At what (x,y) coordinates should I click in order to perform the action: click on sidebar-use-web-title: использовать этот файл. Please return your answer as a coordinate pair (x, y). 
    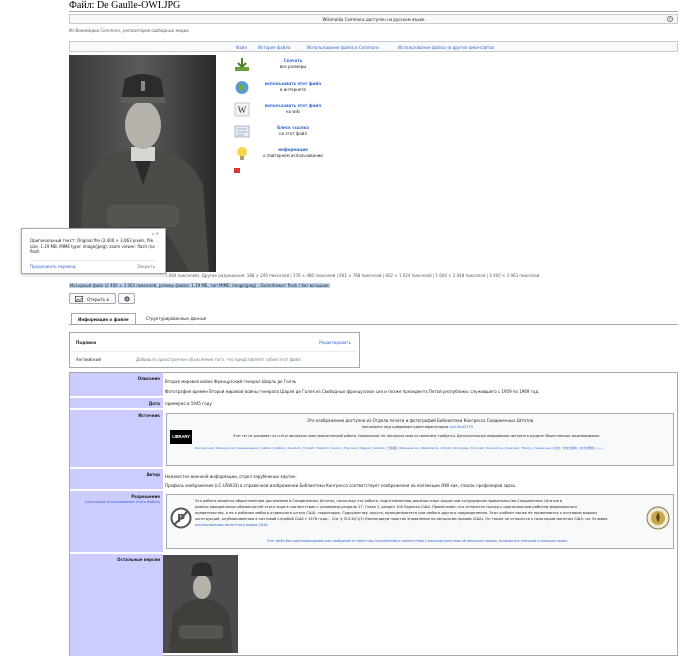
    Looking at the image, I should click on (293, 83).